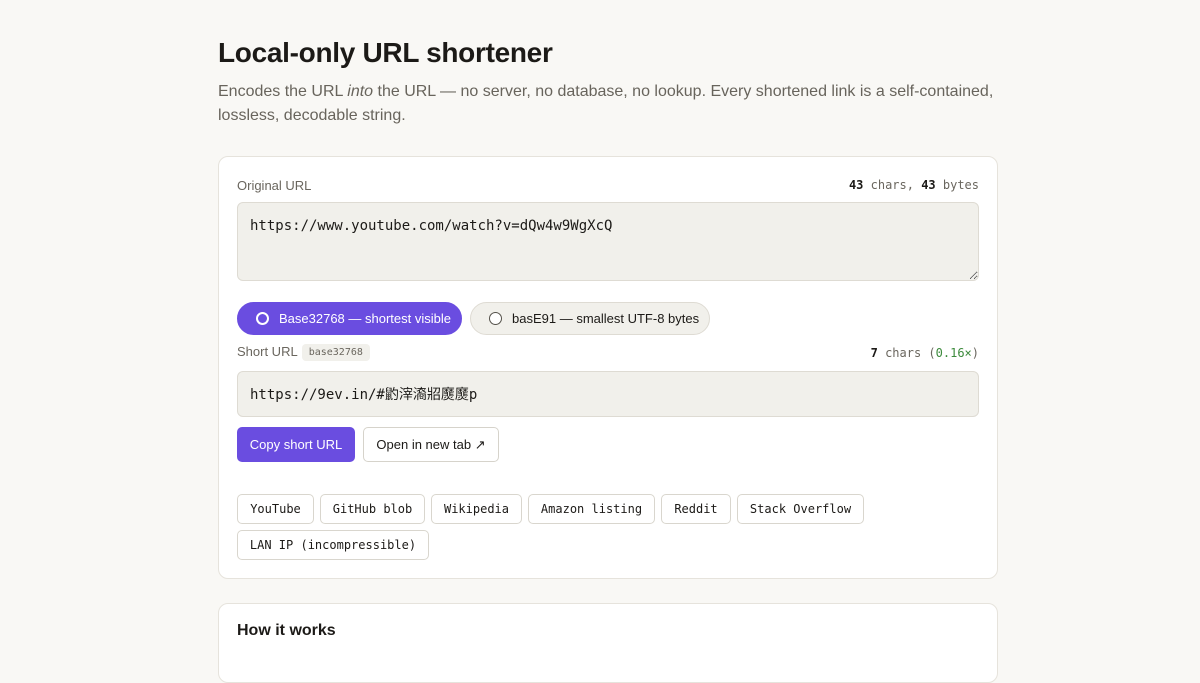 This screenshot has height=683, width=1200. Describe the element at coordinates (372, 509) in the screenshot. I see `example-chip-github-blob: GitHub blob` at that location.